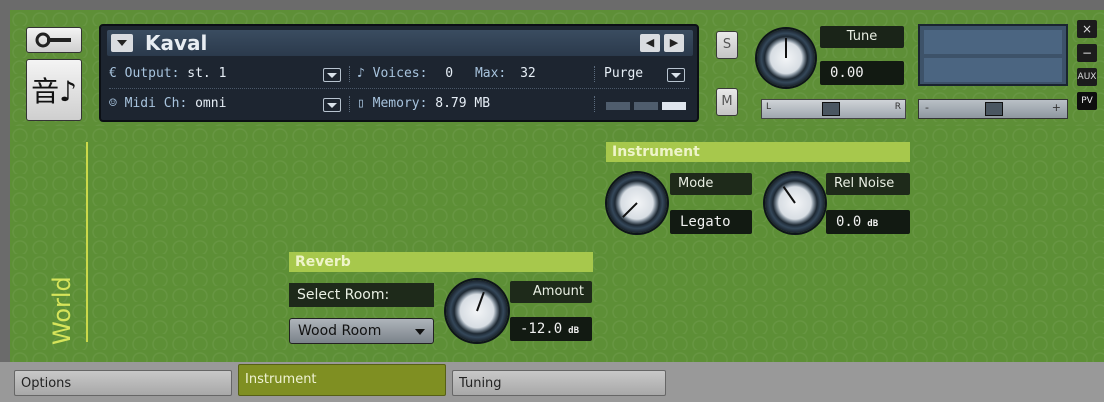  Describe the element at coordinates (449, 73) in the screenshot. I see `voices-value: 0` at that location.